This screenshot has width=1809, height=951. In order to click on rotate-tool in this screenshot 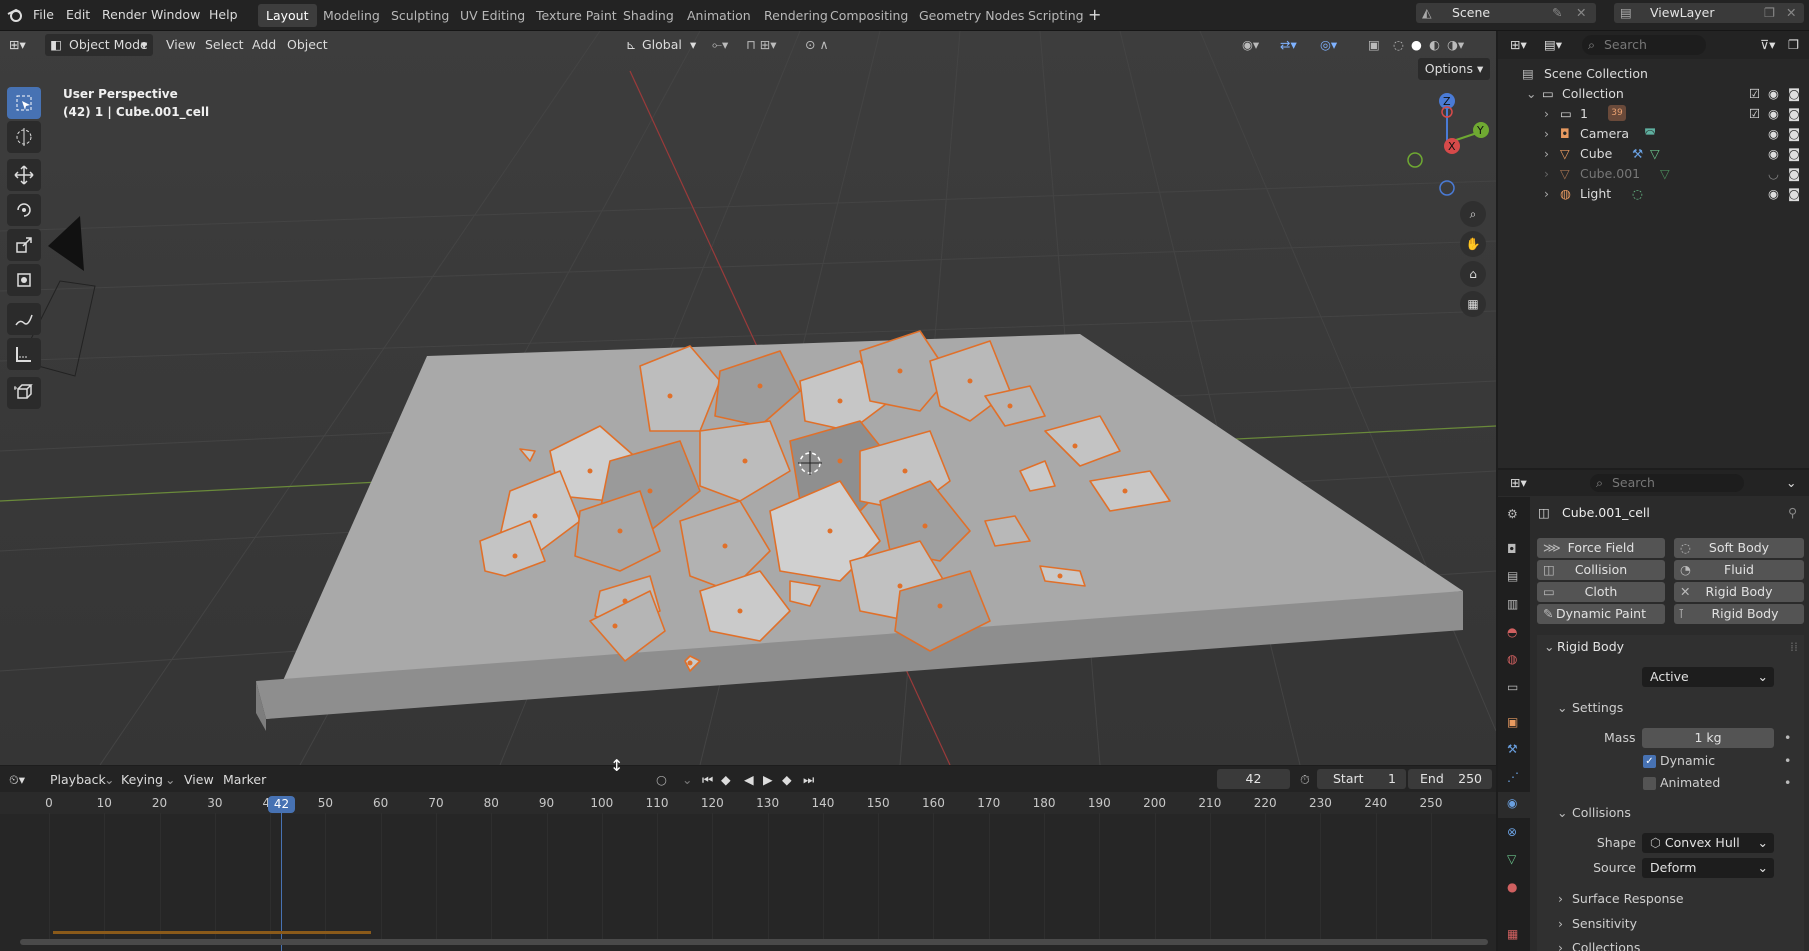, I will do `click(24, 210)`.